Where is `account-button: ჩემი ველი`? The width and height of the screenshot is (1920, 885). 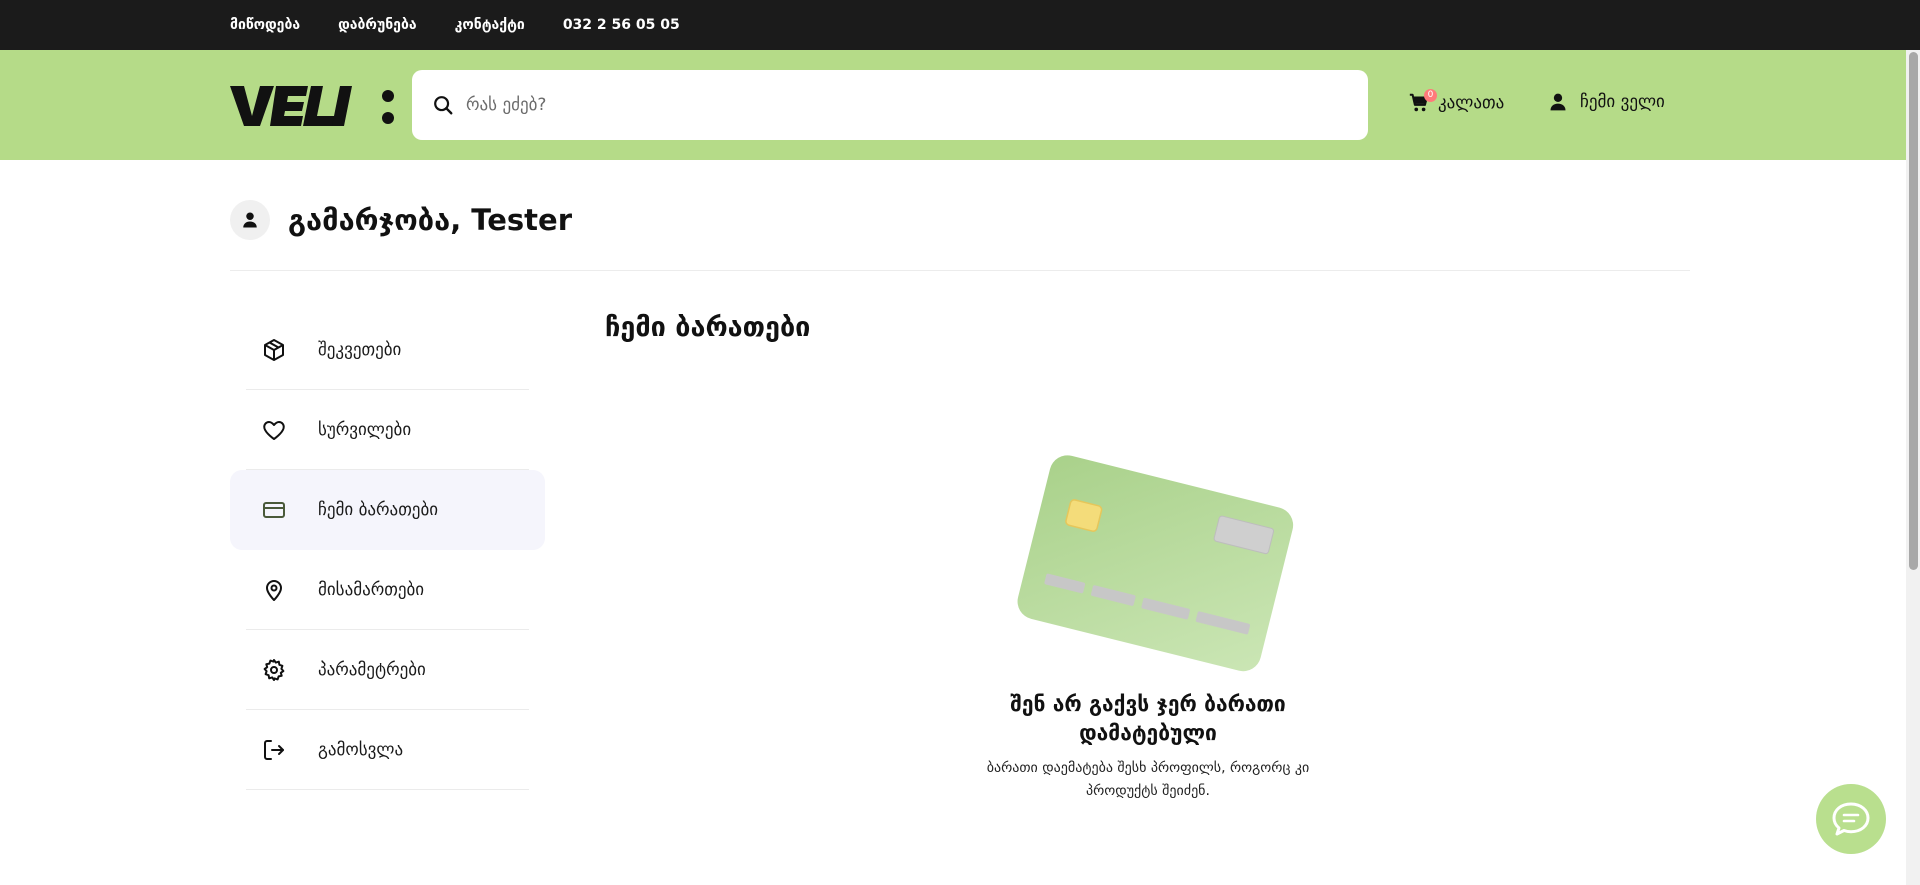 account-button: ჩემი ველი is located at coordinates (1606, 102).